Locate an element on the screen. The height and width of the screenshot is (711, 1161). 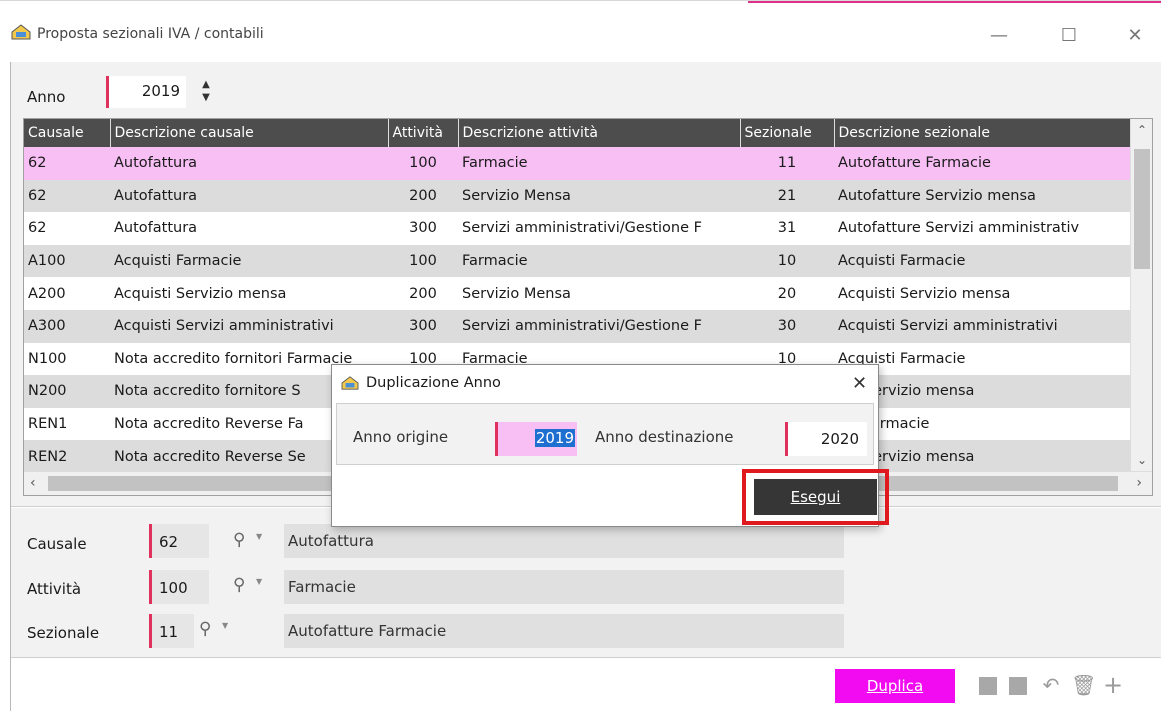
anno-spinner: ▲ ▼ is located at coordinates (206, 93).